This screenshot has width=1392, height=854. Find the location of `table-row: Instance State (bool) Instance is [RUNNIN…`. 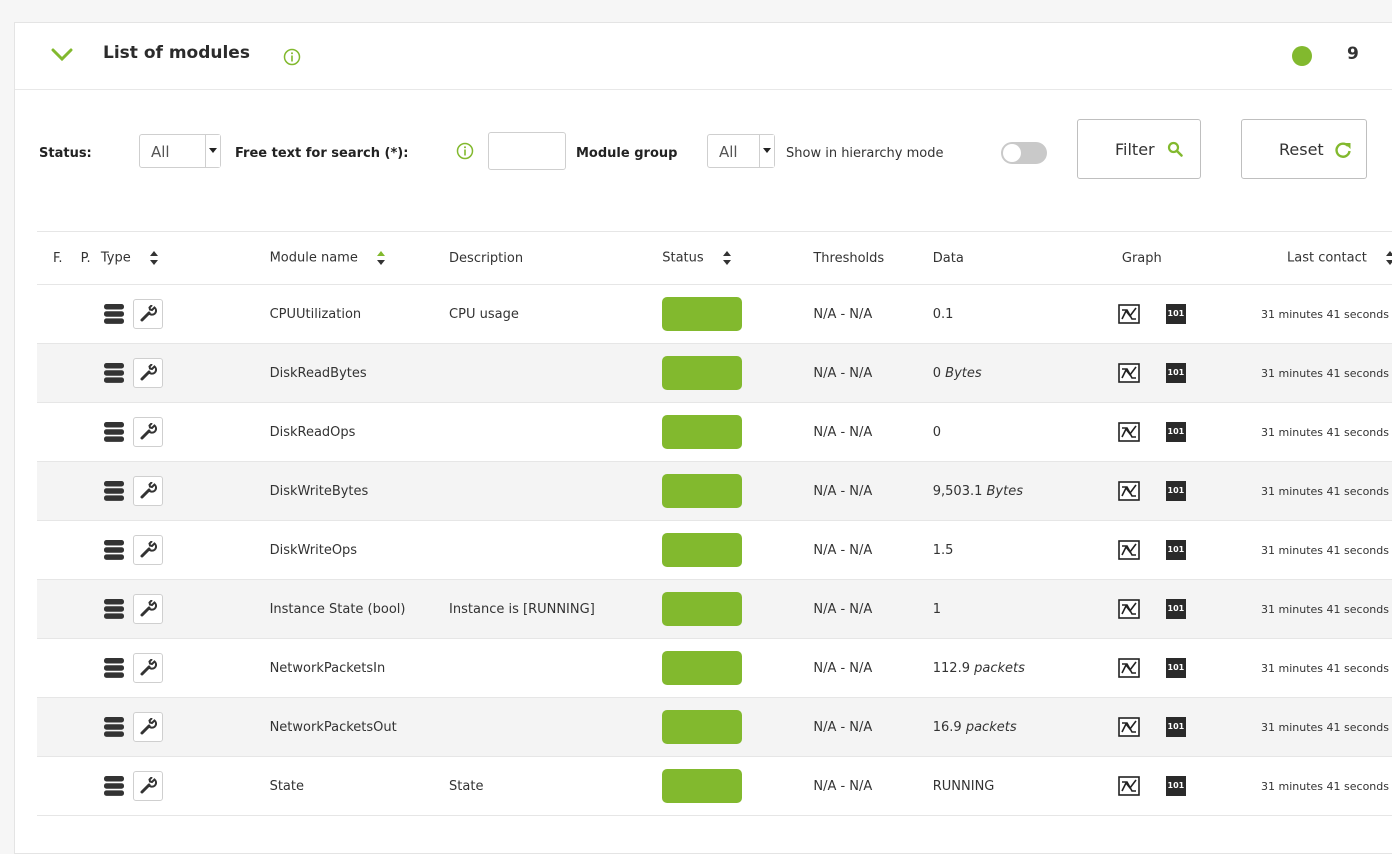

table-row: Instance State (bool) Instance is [RUNNIN… is located at coordinates (714, 609).